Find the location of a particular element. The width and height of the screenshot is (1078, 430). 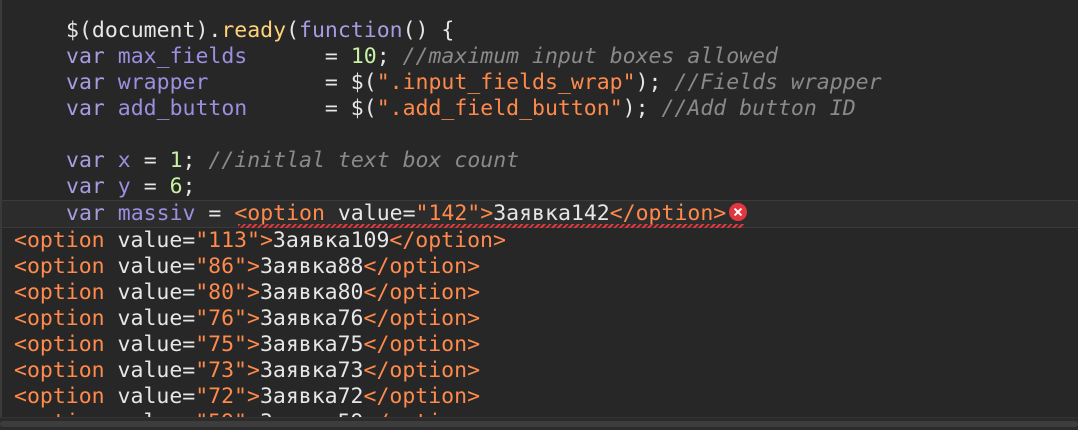

code-line-7: var y = 6; is located at coordinates (131, 187).